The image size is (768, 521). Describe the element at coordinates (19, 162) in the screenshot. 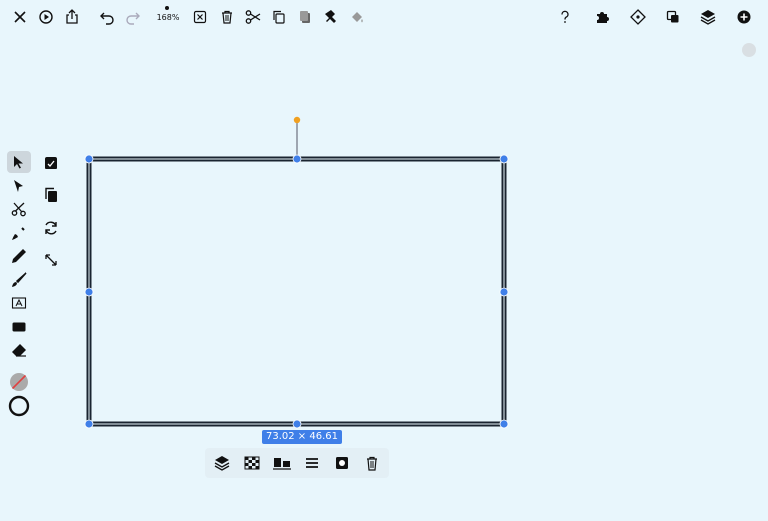

I see `select-arrow-icon` at that location.